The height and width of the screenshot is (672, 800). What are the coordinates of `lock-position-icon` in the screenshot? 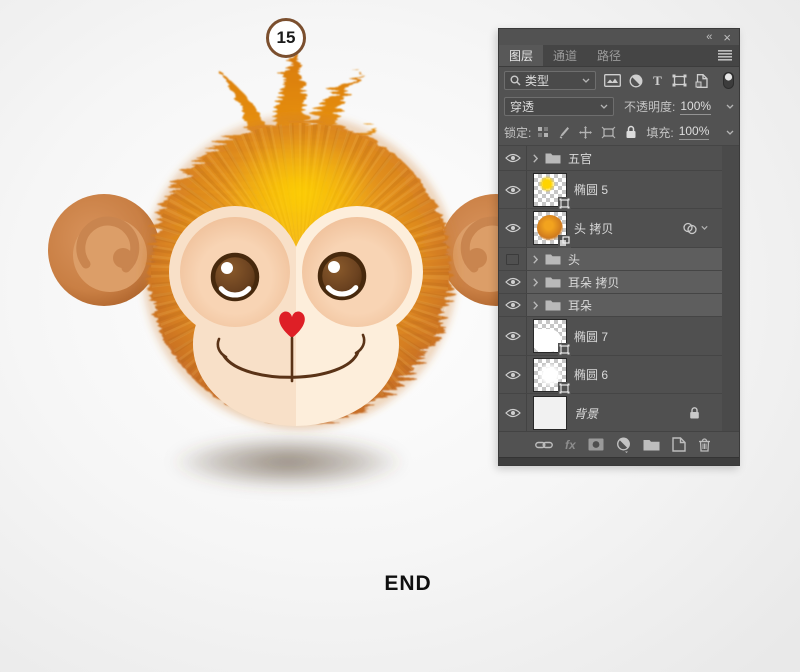 It's located at (586, 132).